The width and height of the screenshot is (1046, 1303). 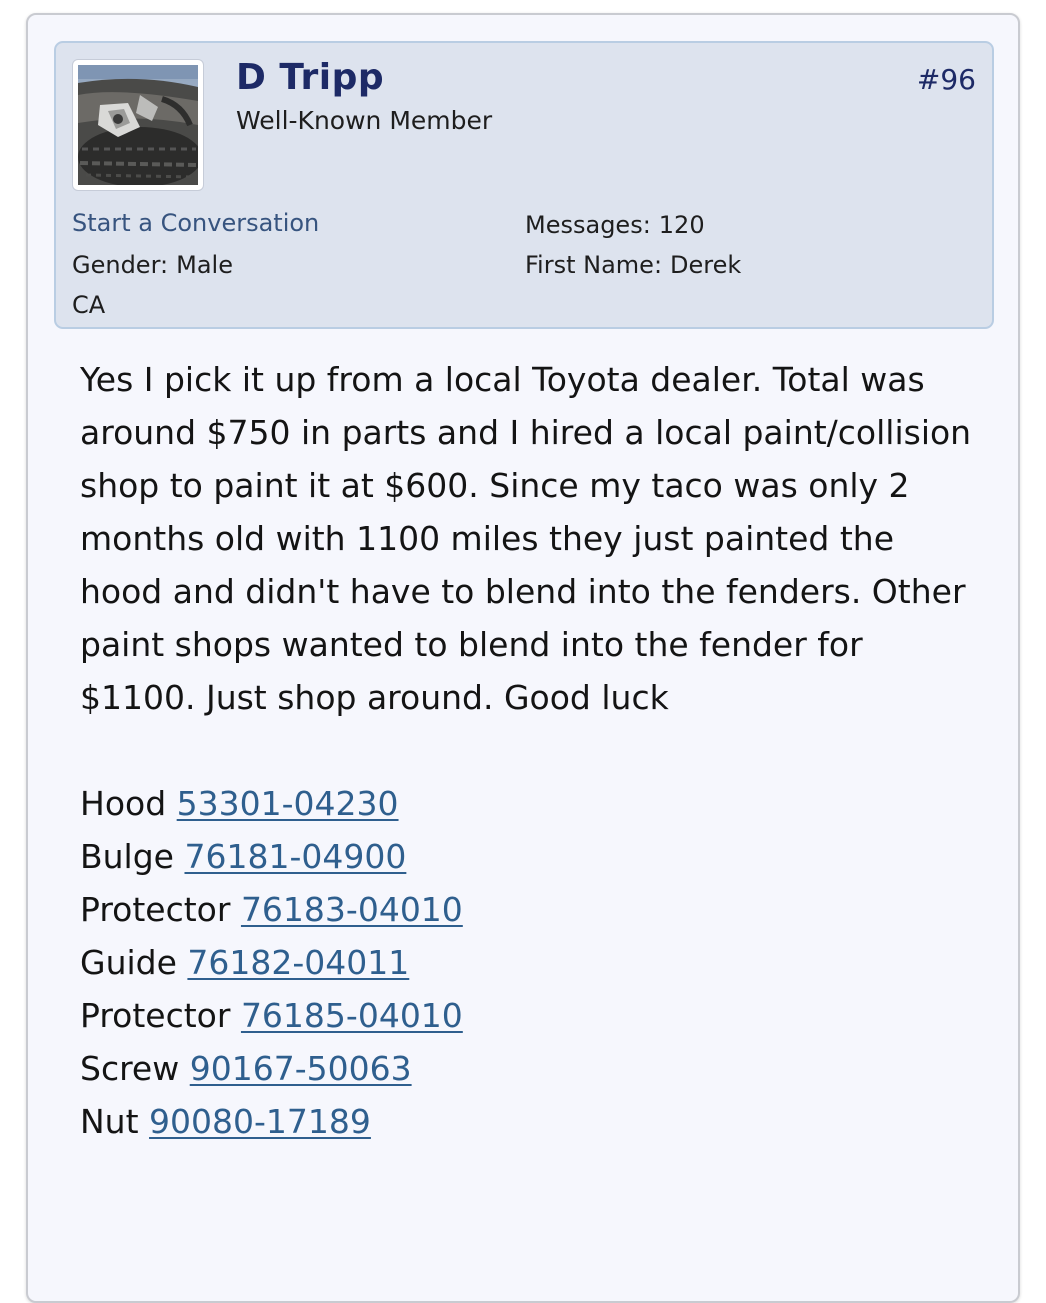 I want to click on part-name: Bulge, so click(x=127, y=856).